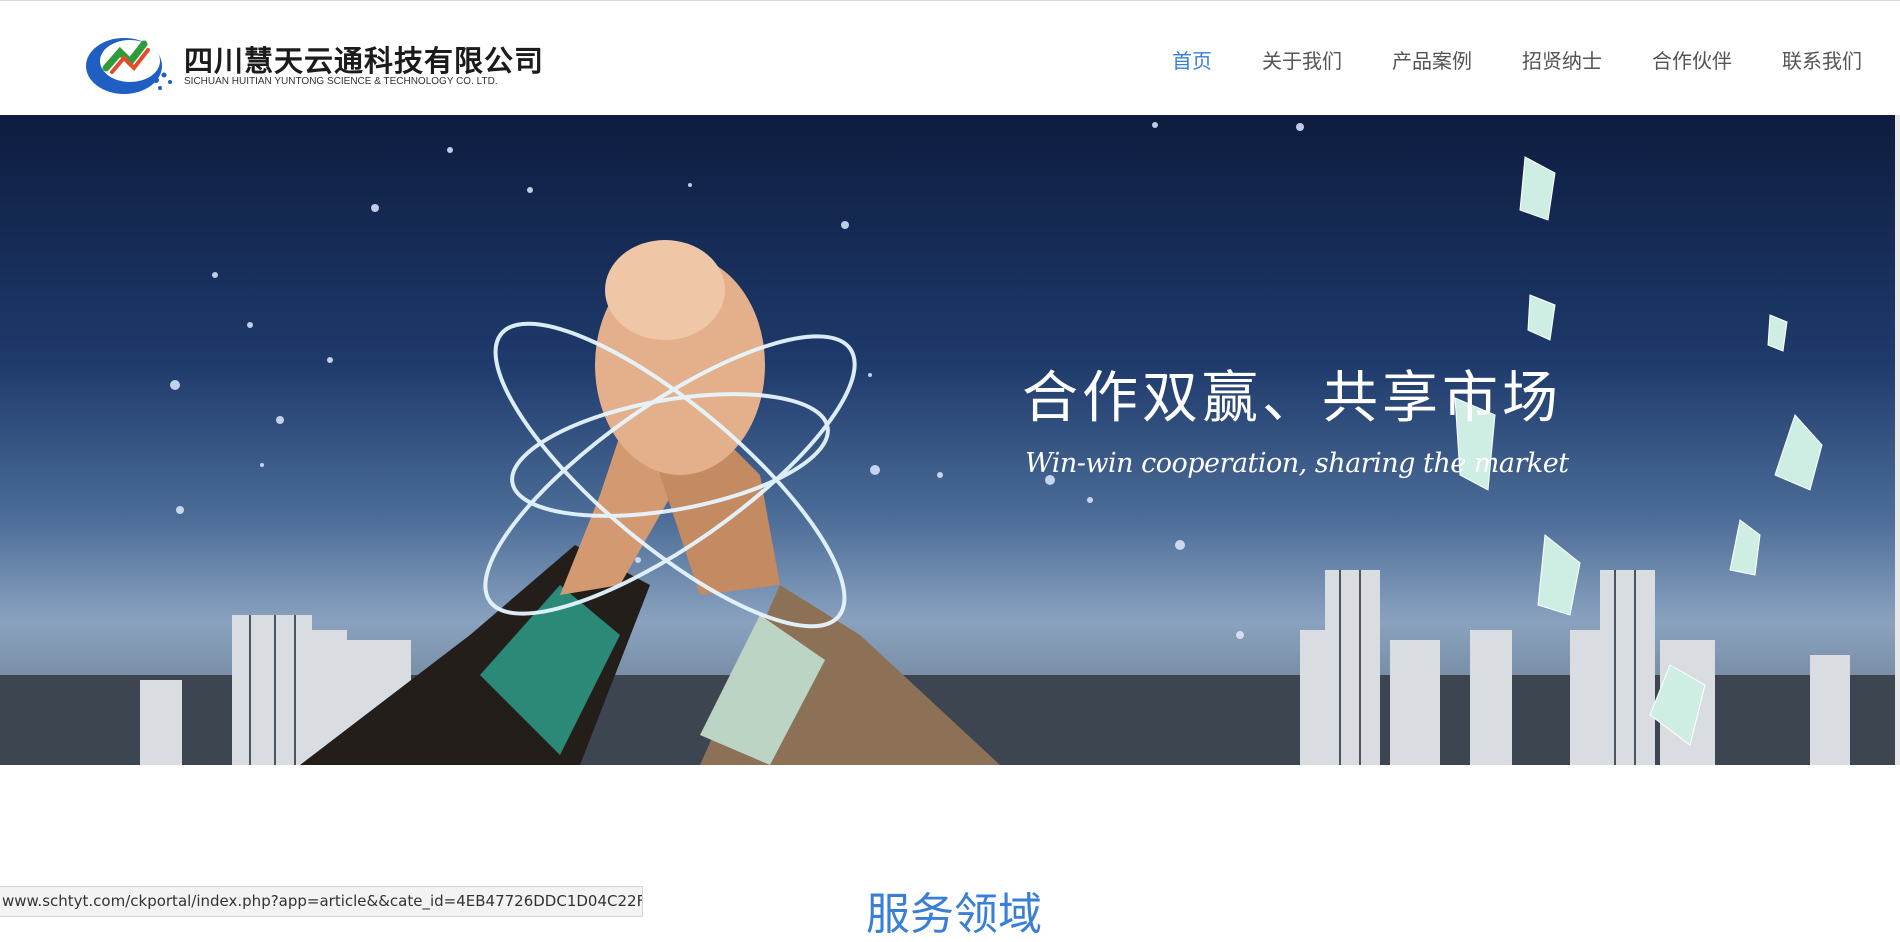  I want to click on main-nav: 首页 关于我们 产品案例 招贤纳士 合作伙伴 联系我们, so click(1492, 59).